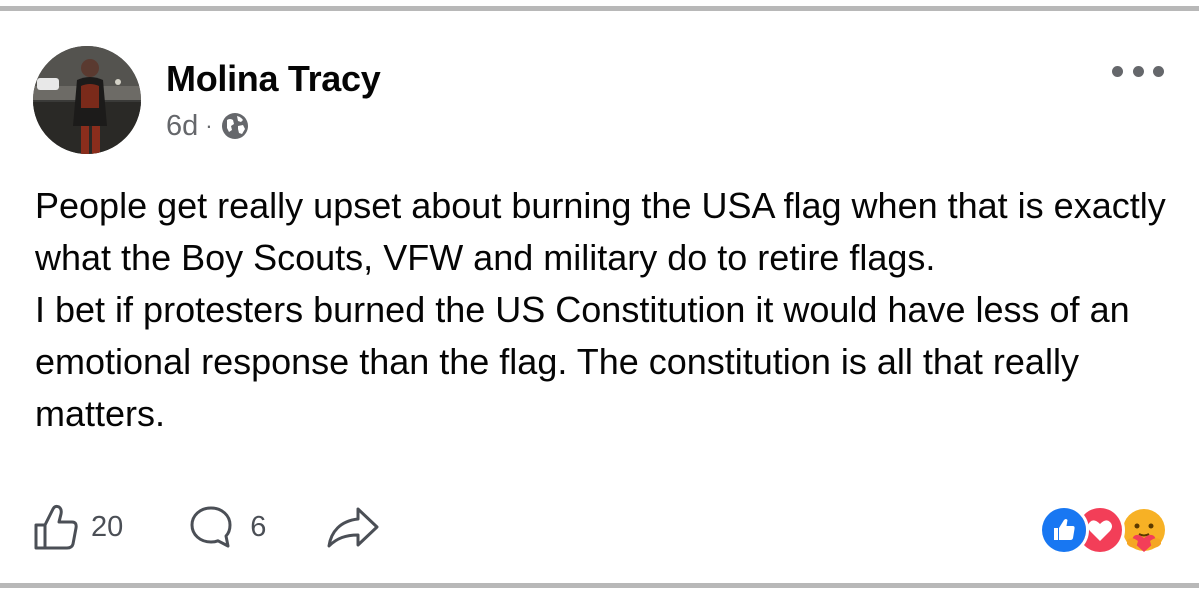 This screenshot has height=597, width=1199. I want to click on post-meta: 6d ·, so click(207, 126).